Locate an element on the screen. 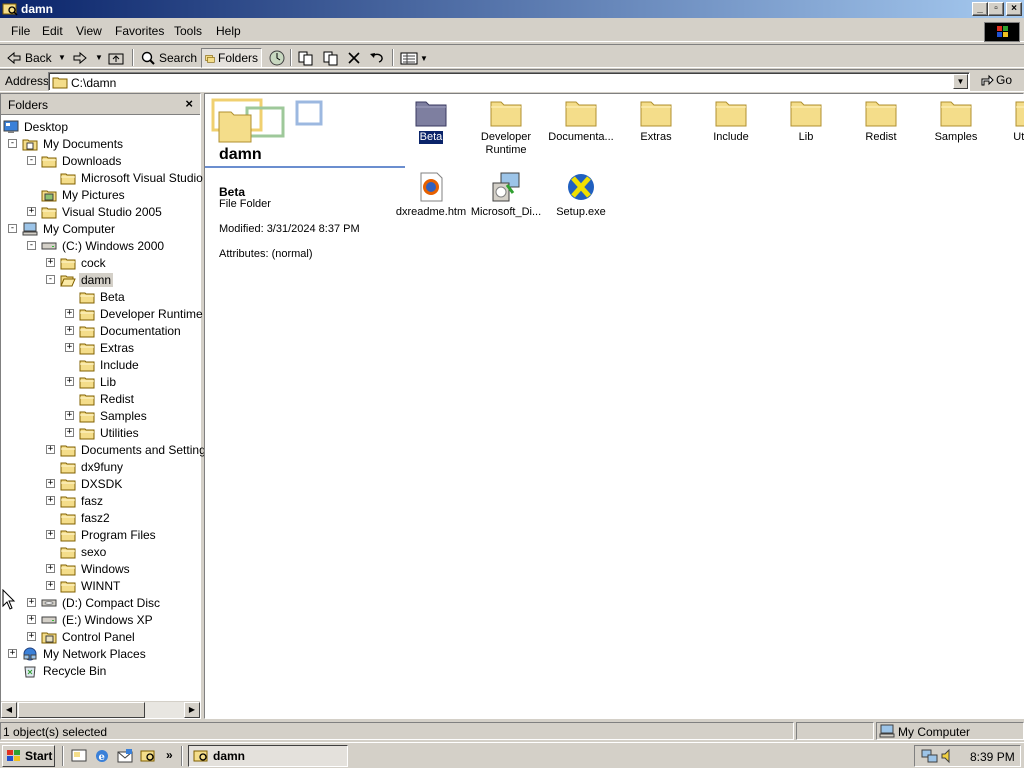 The width and height of the screenshot is (1024, 768). tree-item: Desktop is located at coordinates (36, 126).